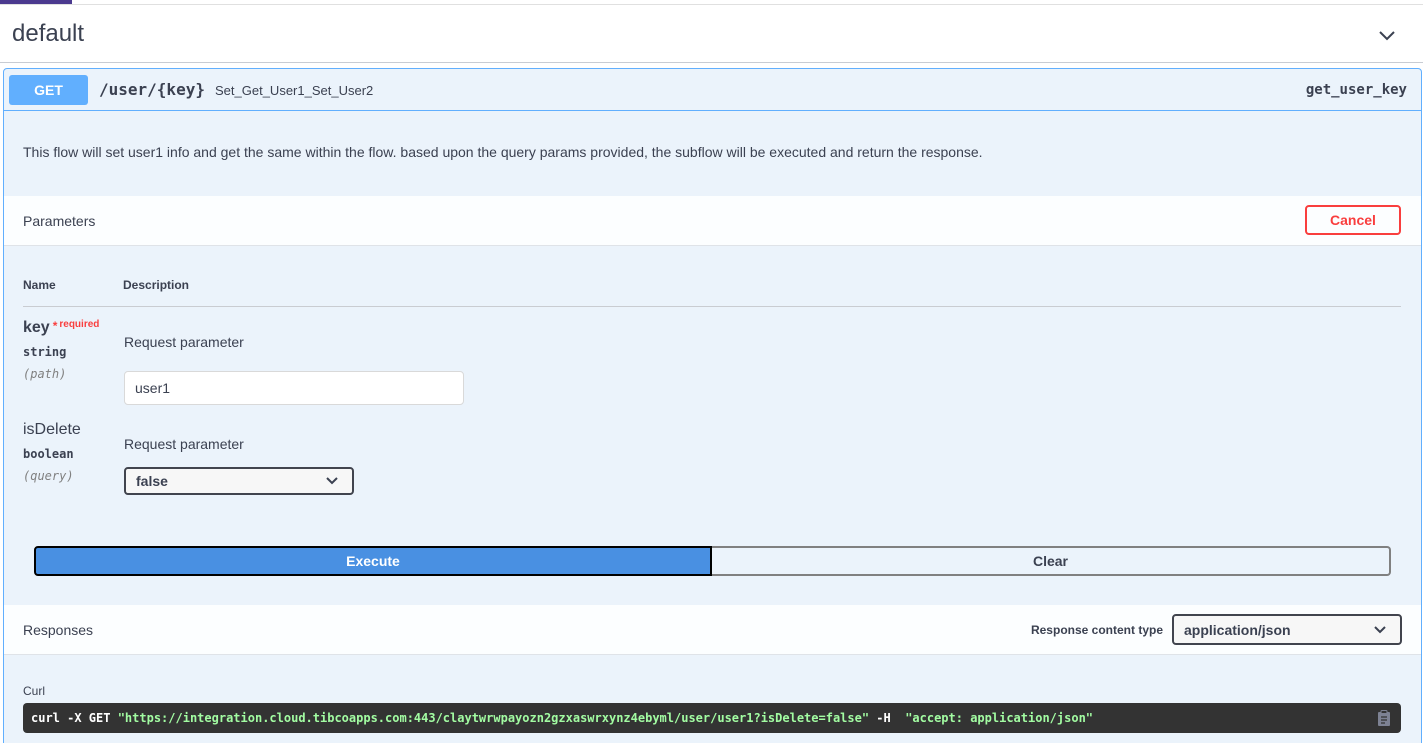 This screenshot has width=1423, height=743. What do you see at coordinates (294, 90) in the screenshot?
I see `operation-summary-text: Set_Get_User1_Set_User2` at bounding box center [294, 90].